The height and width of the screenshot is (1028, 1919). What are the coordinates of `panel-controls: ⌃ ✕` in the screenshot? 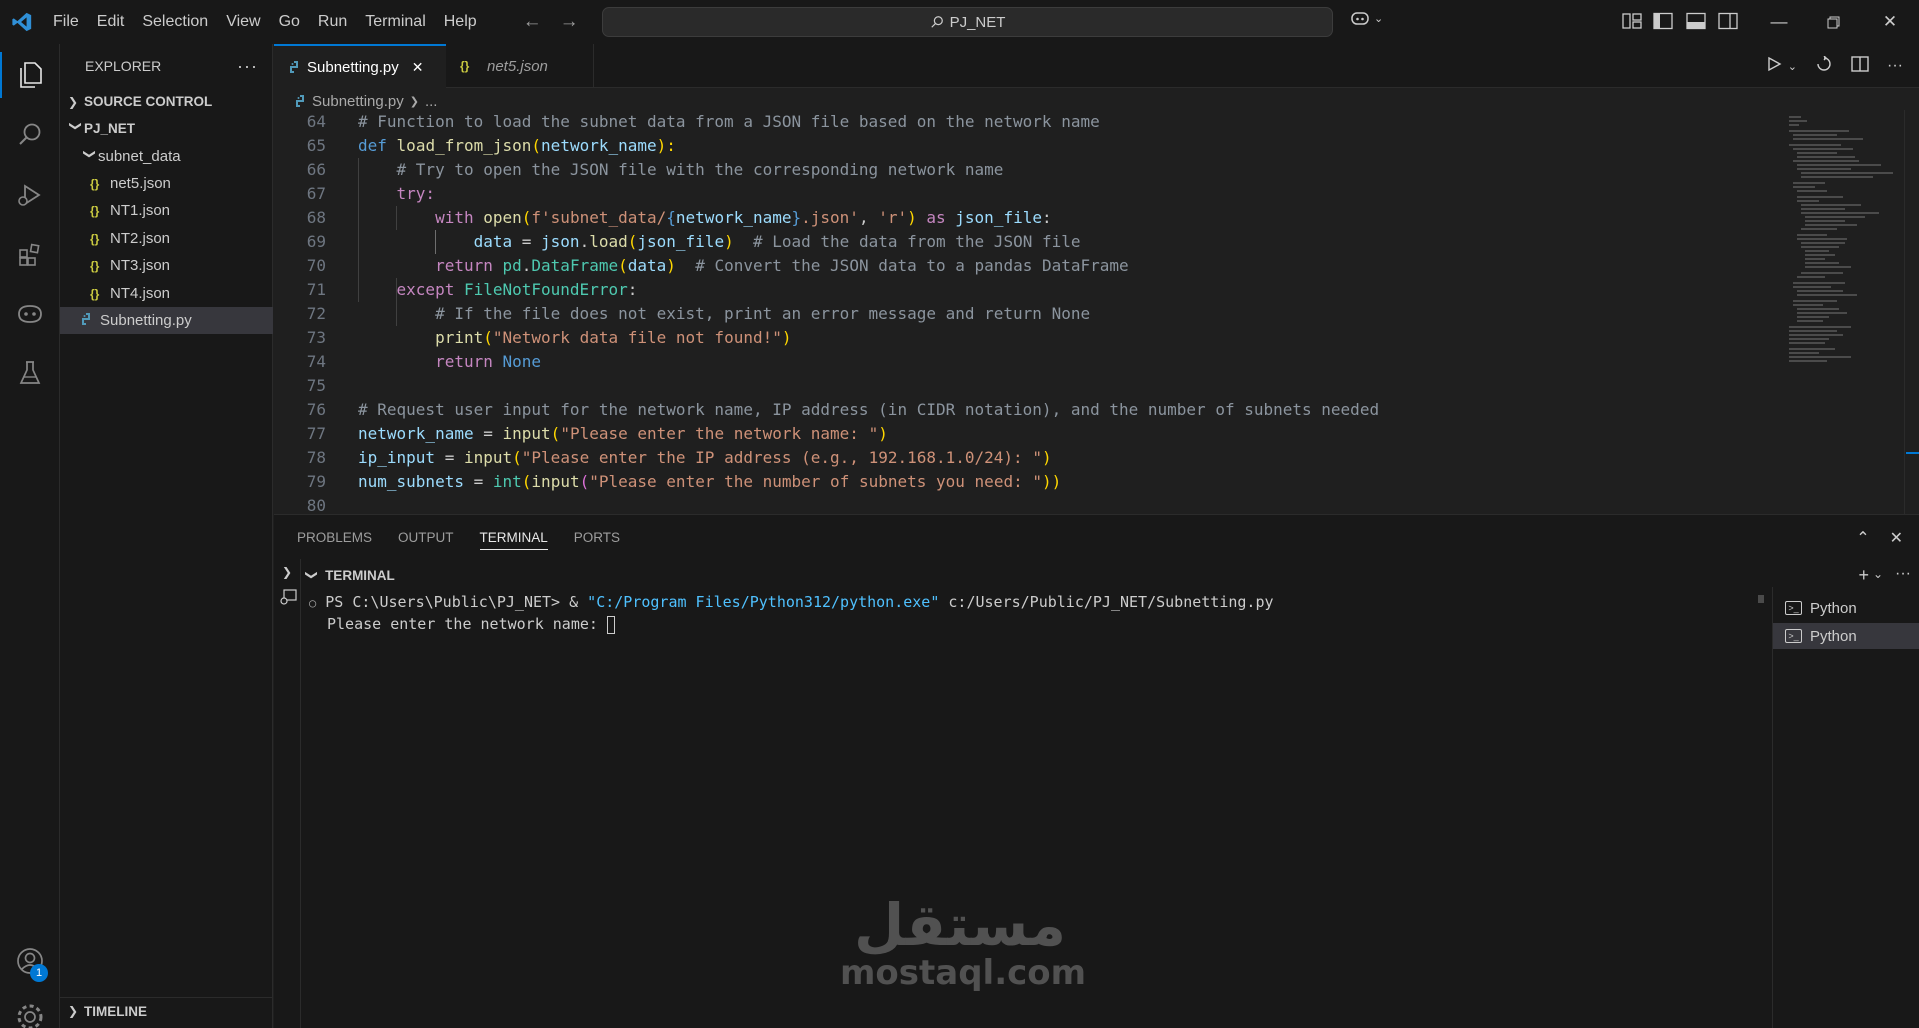 It's located at (1879, 538).